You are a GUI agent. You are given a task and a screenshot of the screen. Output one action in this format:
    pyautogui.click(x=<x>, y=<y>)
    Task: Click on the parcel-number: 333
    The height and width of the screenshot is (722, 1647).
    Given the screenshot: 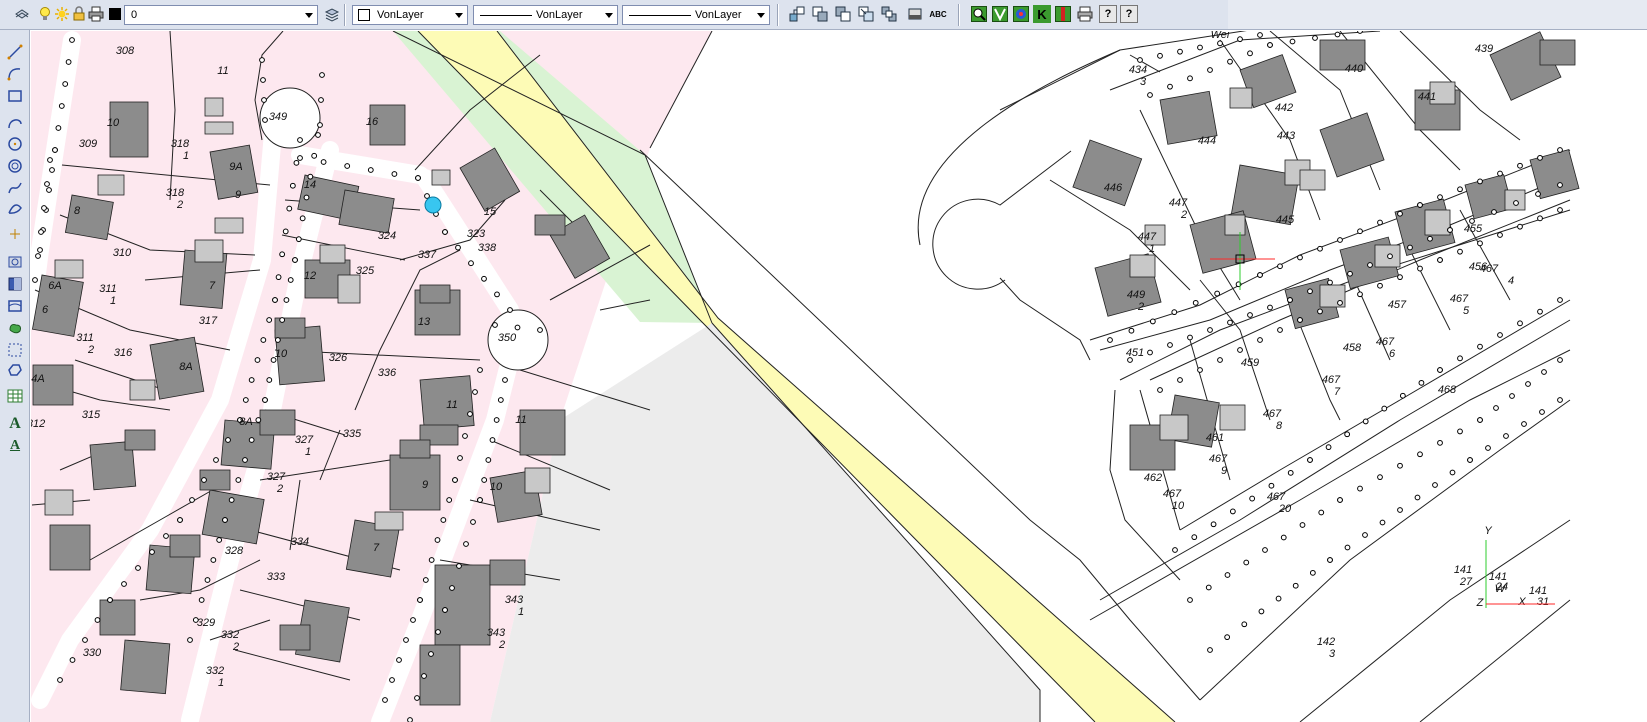 What is the action you would take?
    pyautogui.click(x=276, y=577)
    